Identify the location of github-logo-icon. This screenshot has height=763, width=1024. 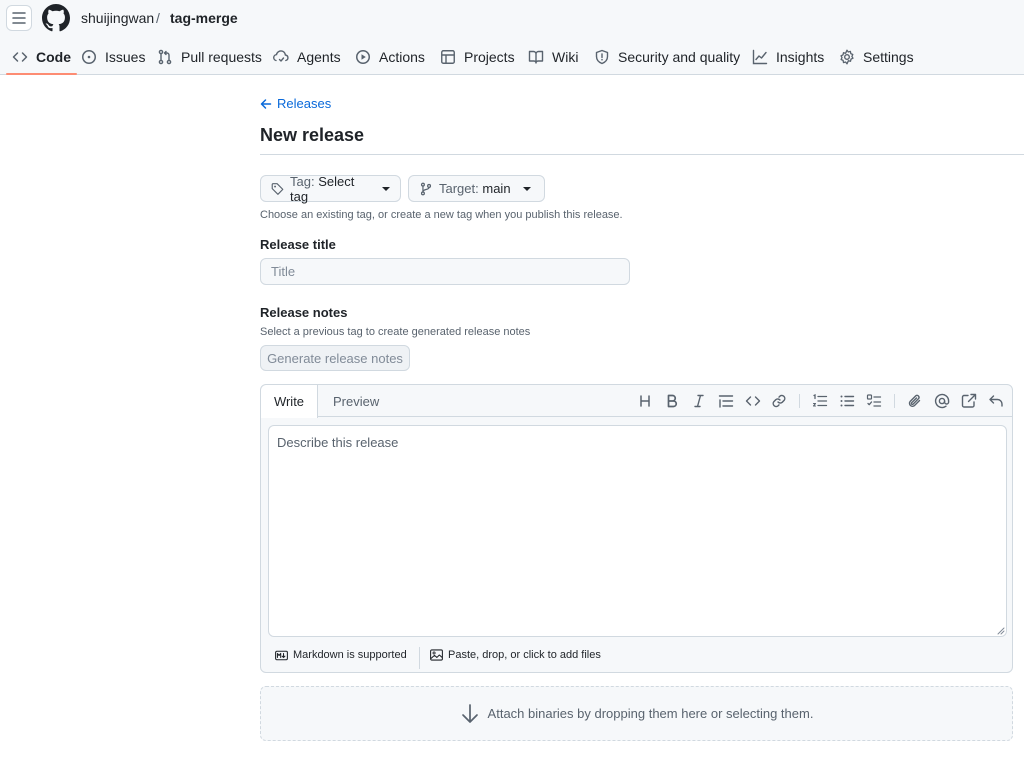
(56, 18).